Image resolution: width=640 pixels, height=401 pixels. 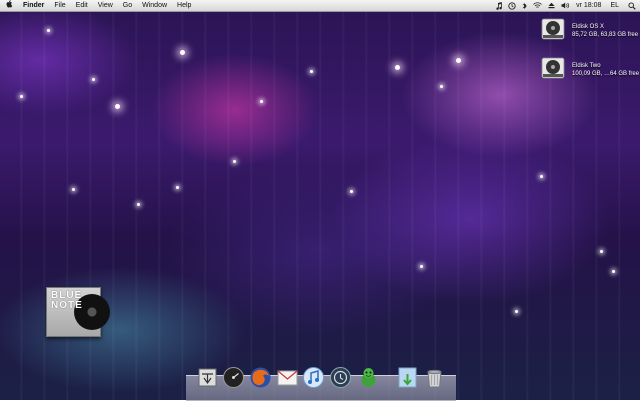 What do you see at coordinates (368, 377) in the screenshot?
I see `adium-icon` at bounding box center [368, 377].